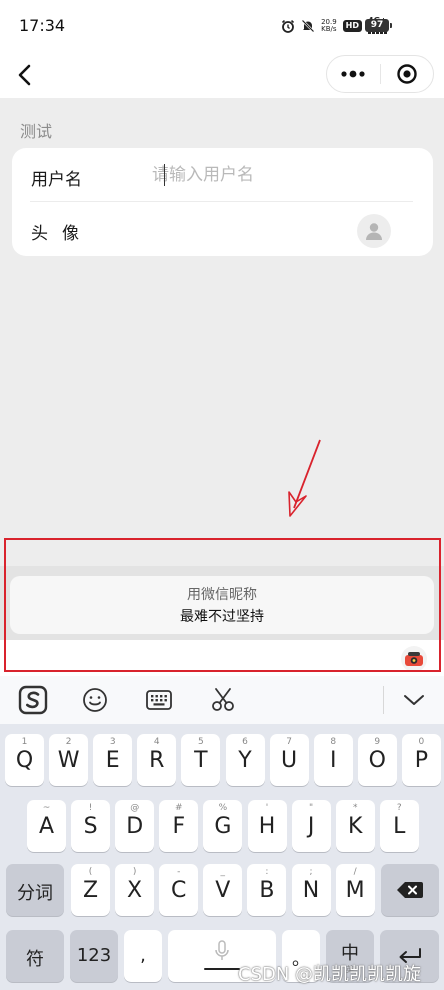  I want to click on username-input, so click(277, 175).